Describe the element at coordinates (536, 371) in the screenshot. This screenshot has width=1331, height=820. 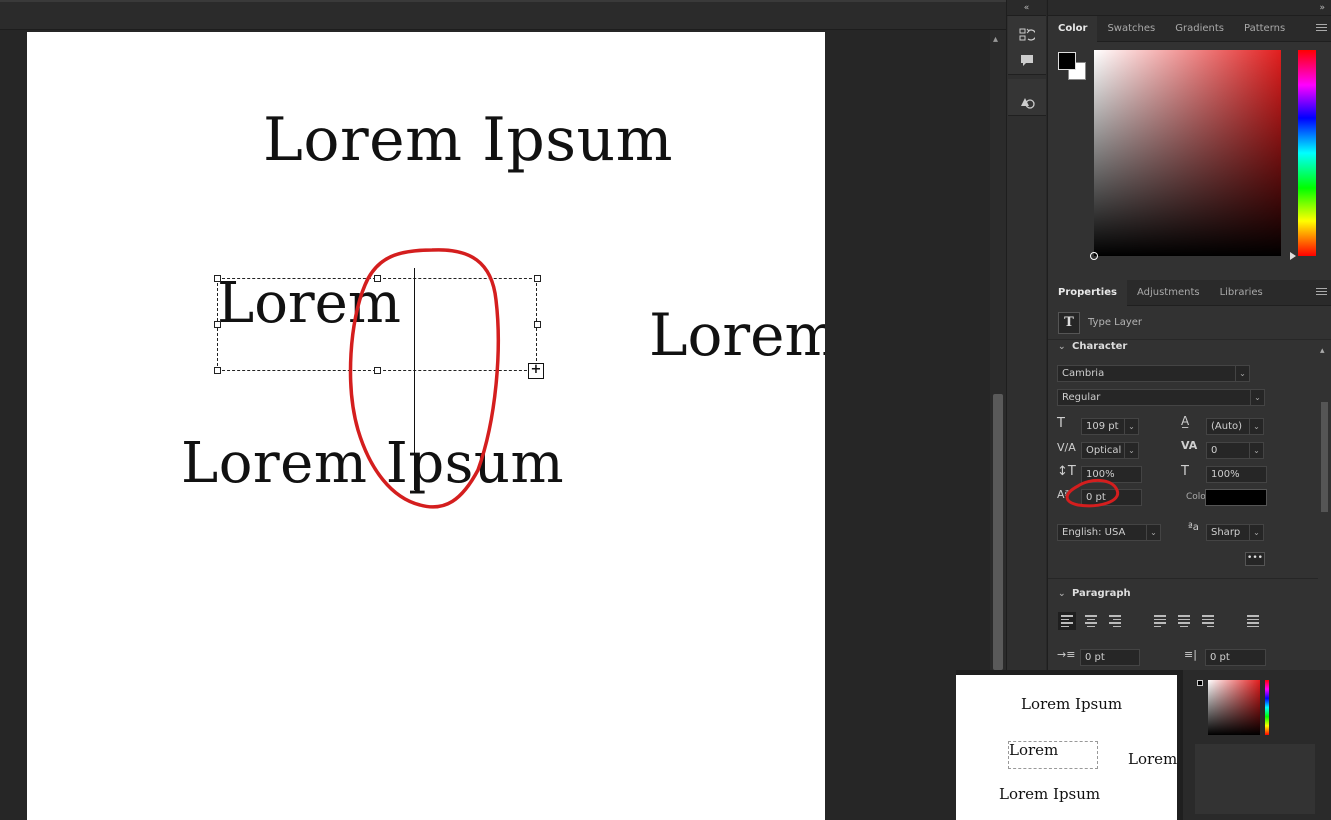
I see `add-text-overflow-icon: +` at that location.